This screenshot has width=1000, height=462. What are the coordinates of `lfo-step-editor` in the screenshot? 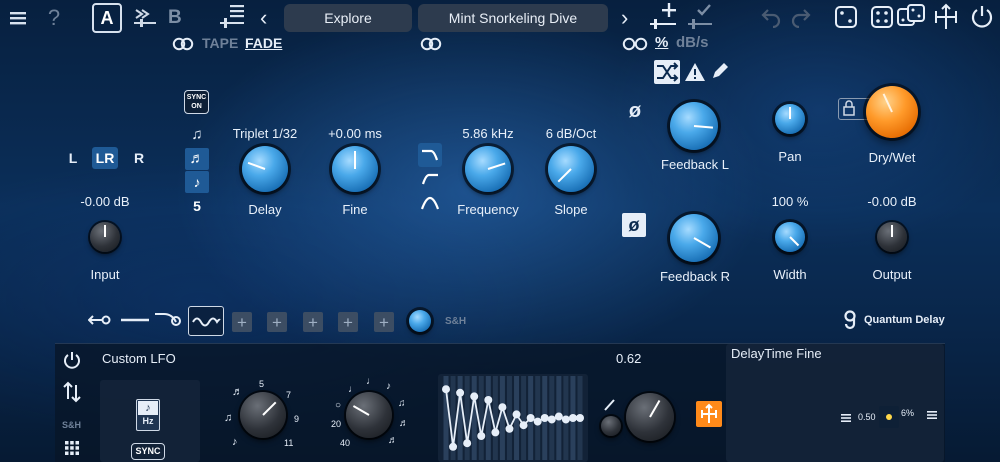 It's located at (513, 418).